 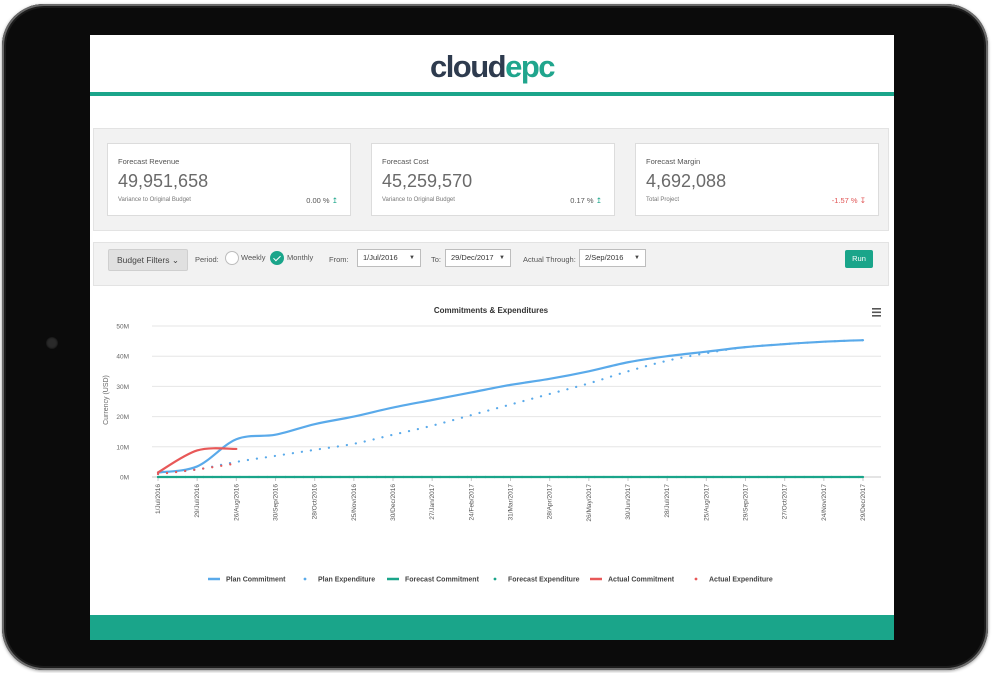 I want to click on kpi-value: 49,951,658, so click(x=163, y=181).